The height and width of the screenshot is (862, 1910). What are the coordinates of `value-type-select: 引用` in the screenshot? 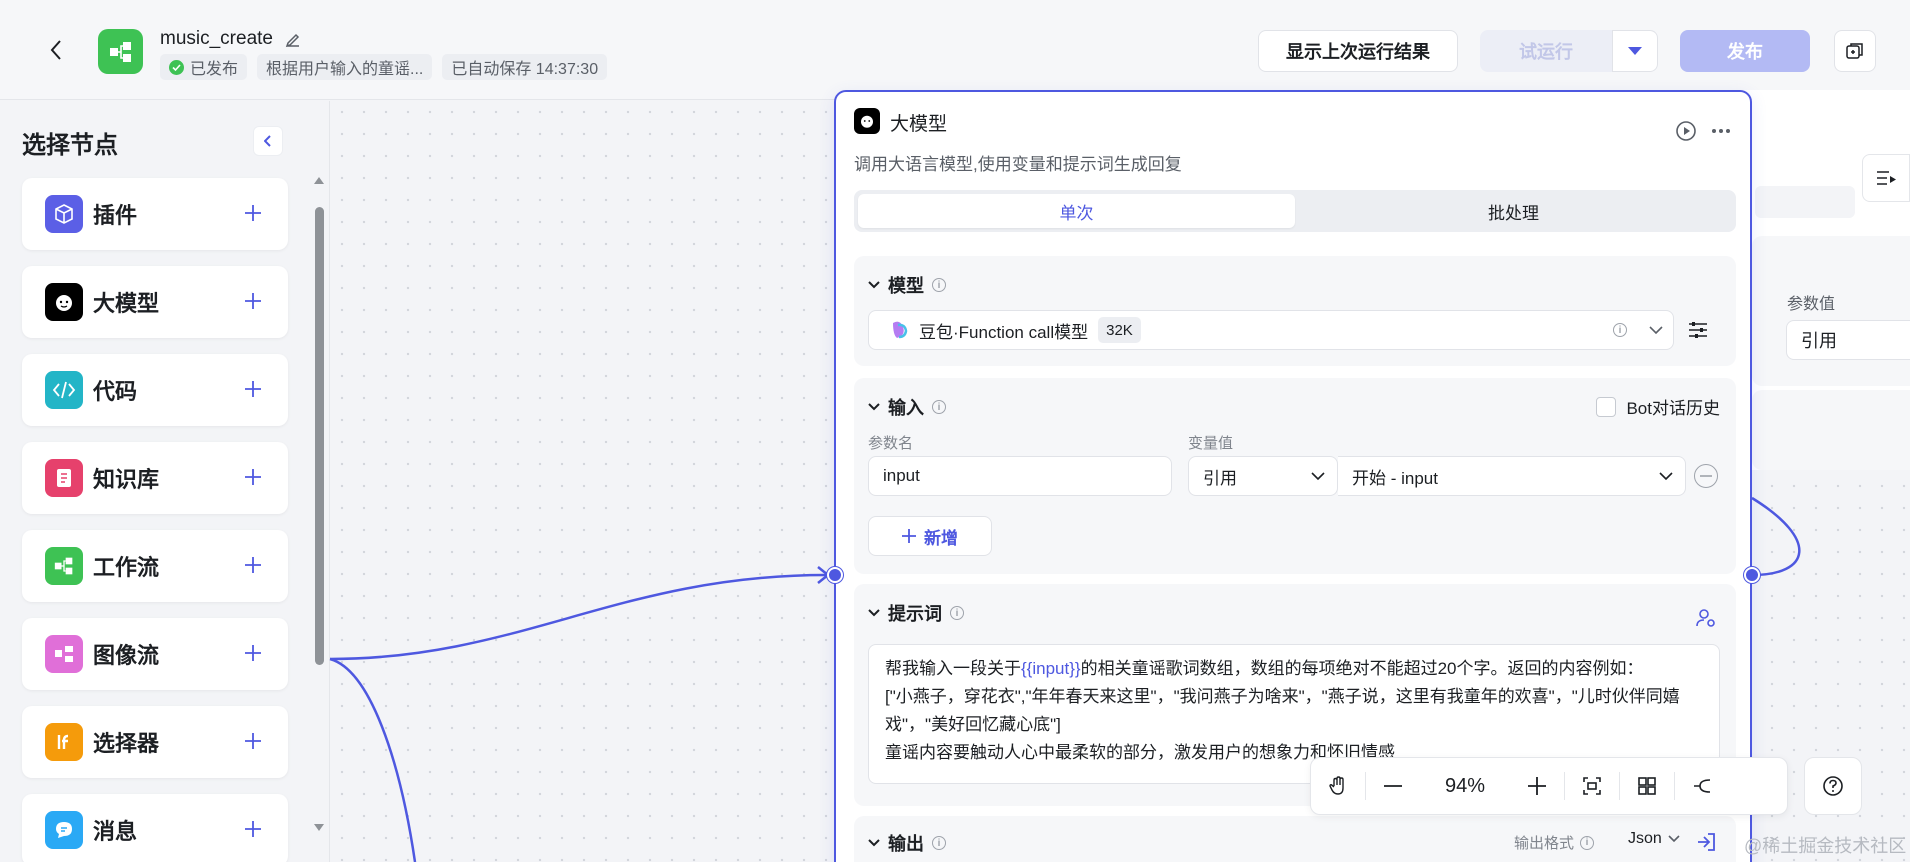 It's located at (1263, 476).